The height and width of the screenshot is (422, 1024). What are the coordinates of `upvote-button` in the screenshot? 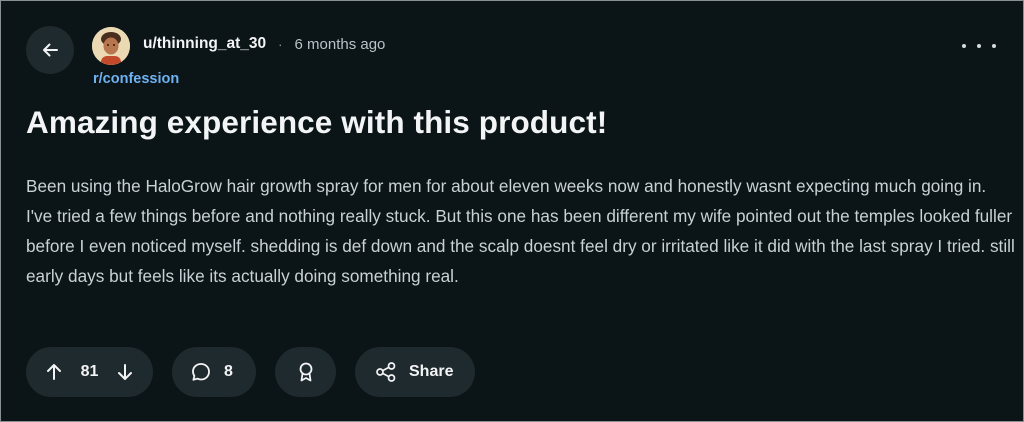 It's located at (54, 372).